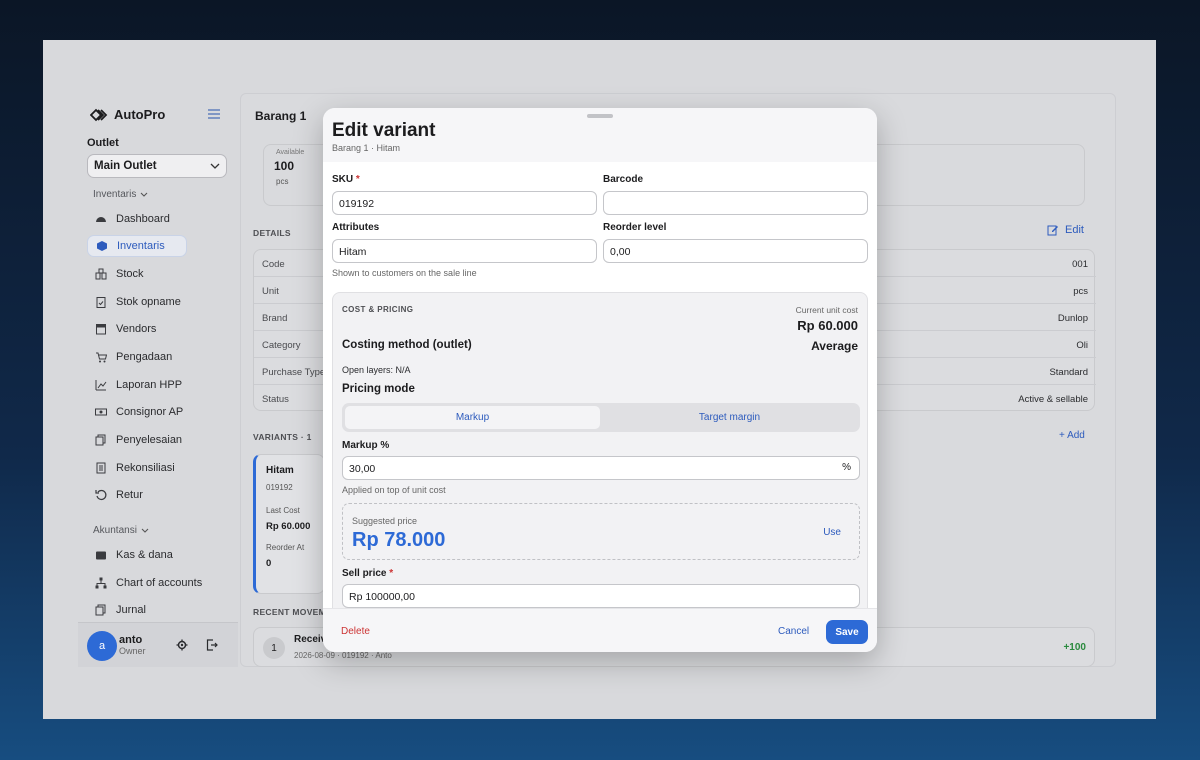 The height and width of the screenshot is (760, 1200). I want to click on current-unit-cost-label: Current unit cost, so click(826, 310).